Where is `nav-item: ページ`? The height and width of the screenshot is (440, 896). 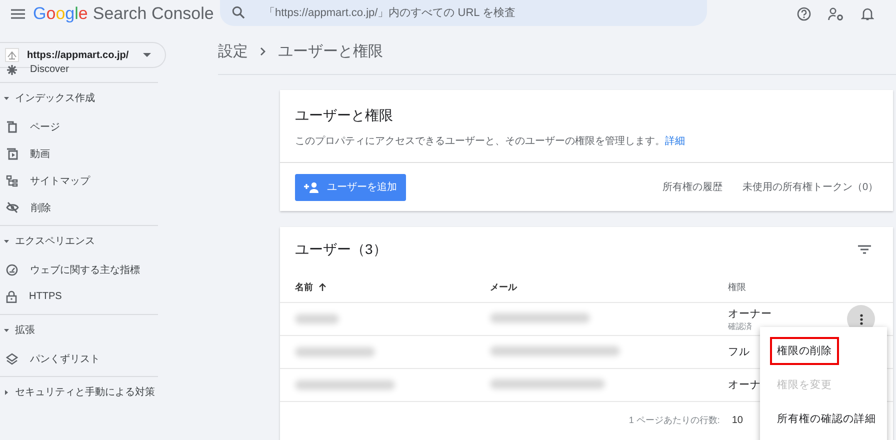 nav-item: ページ is located at coordinates (79, 126).